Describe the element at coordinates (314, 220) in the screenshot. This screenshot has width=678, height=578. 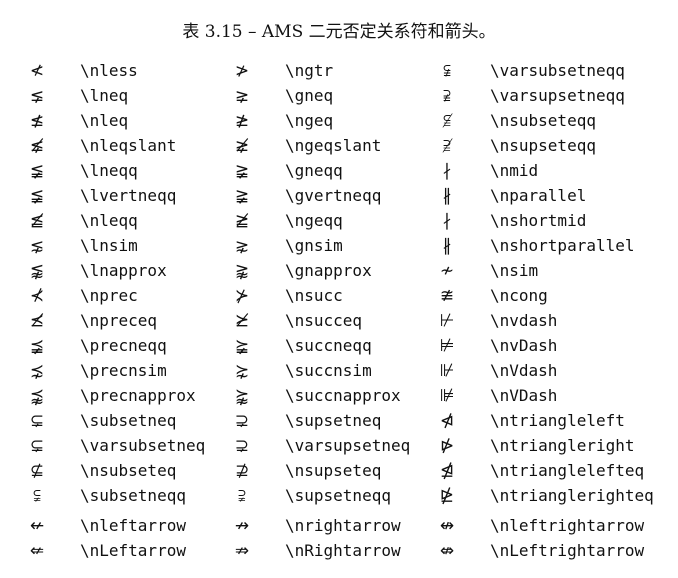
I see `latex-command: \ngeqq` at that location.